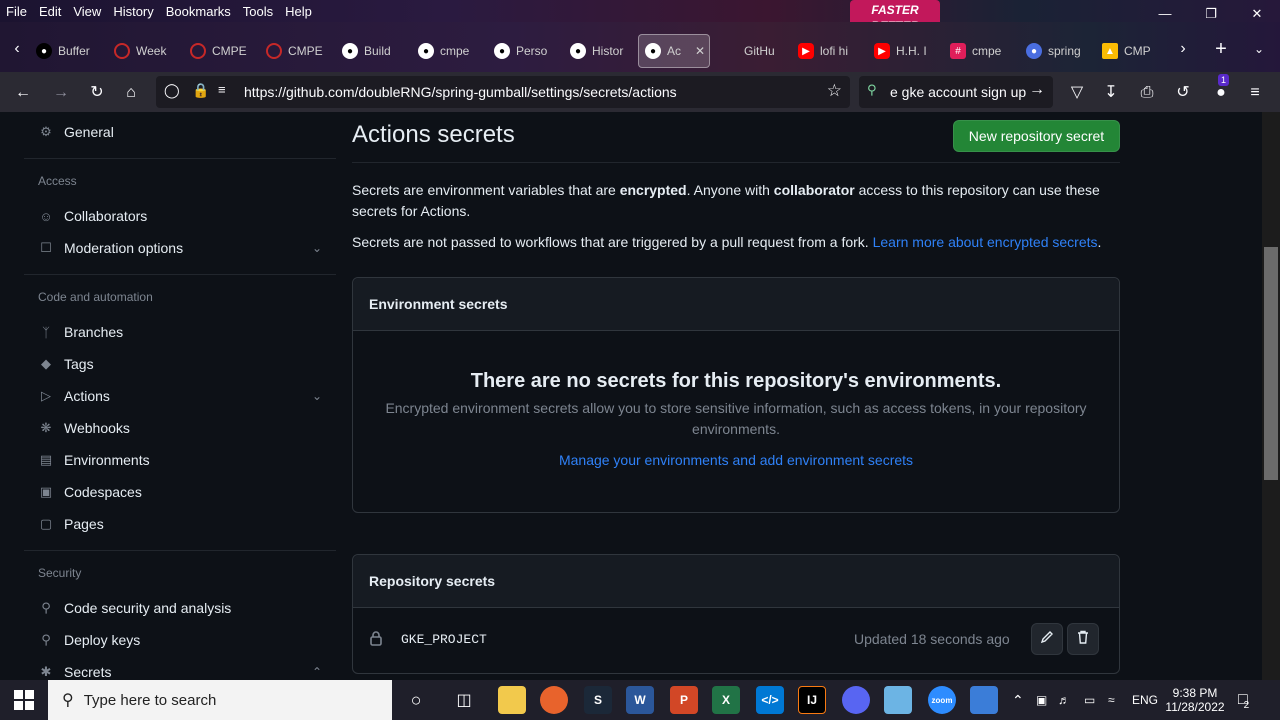 Image resolution: width=1280 pixels, height=720 pixels. I want to click on shield-icon: ◯, so click(172, 90).